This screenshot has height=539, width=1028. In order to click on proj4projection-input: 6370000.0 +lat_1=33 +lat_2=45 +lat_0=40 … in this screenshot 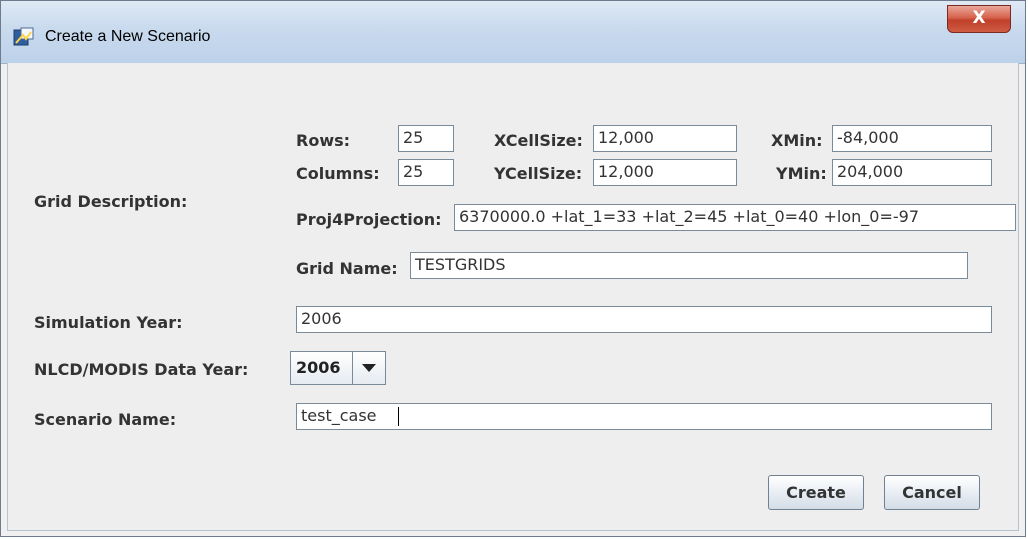, I will do `click(735, 217)`.